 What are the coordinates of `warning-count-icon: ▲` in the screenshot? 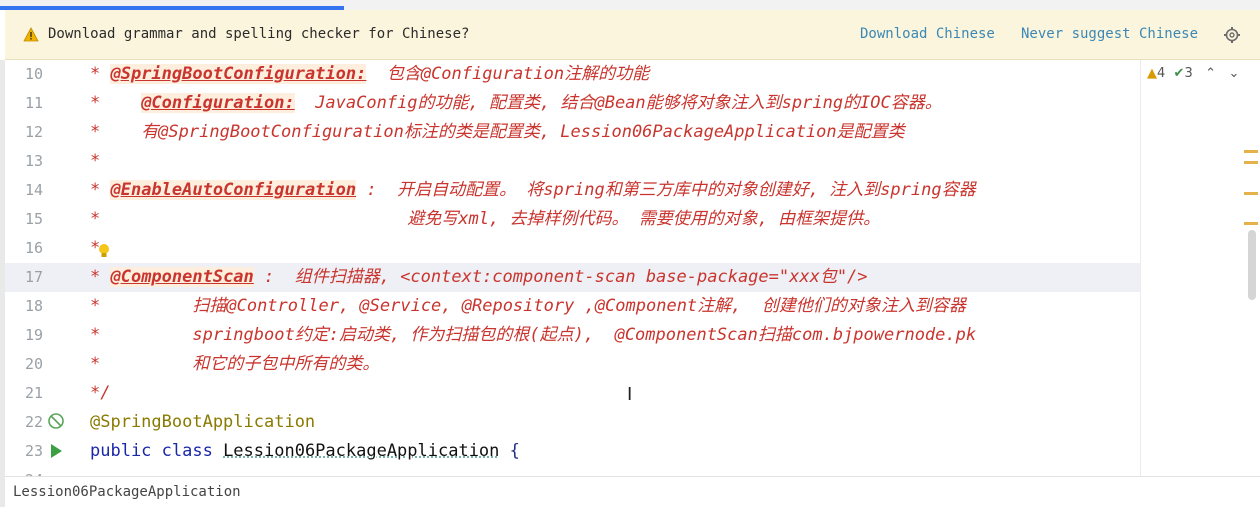 It's located at (1152, 73).